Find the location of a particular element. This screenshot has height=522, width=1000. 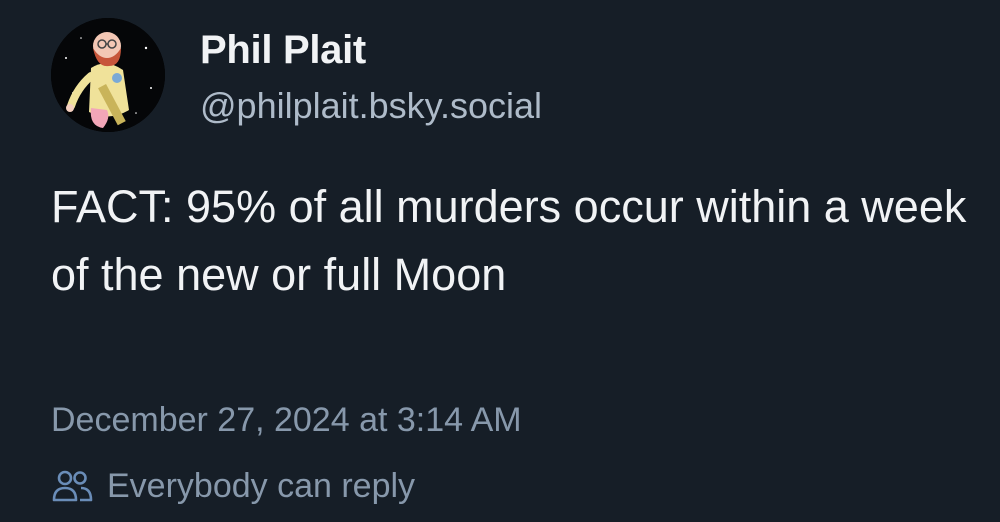

author-display-name: Phil Plait is located at coordinates (283, 50).